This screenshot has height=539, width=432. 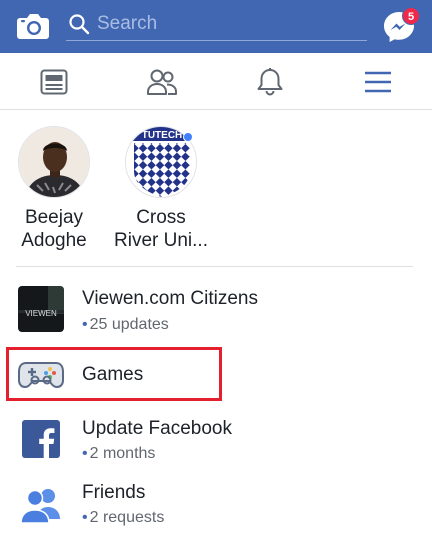 I want to click on list-item-viewen-citizens: VIEWEN Viewen.com Citizens • 25 updates, so click(x=216, y=312).